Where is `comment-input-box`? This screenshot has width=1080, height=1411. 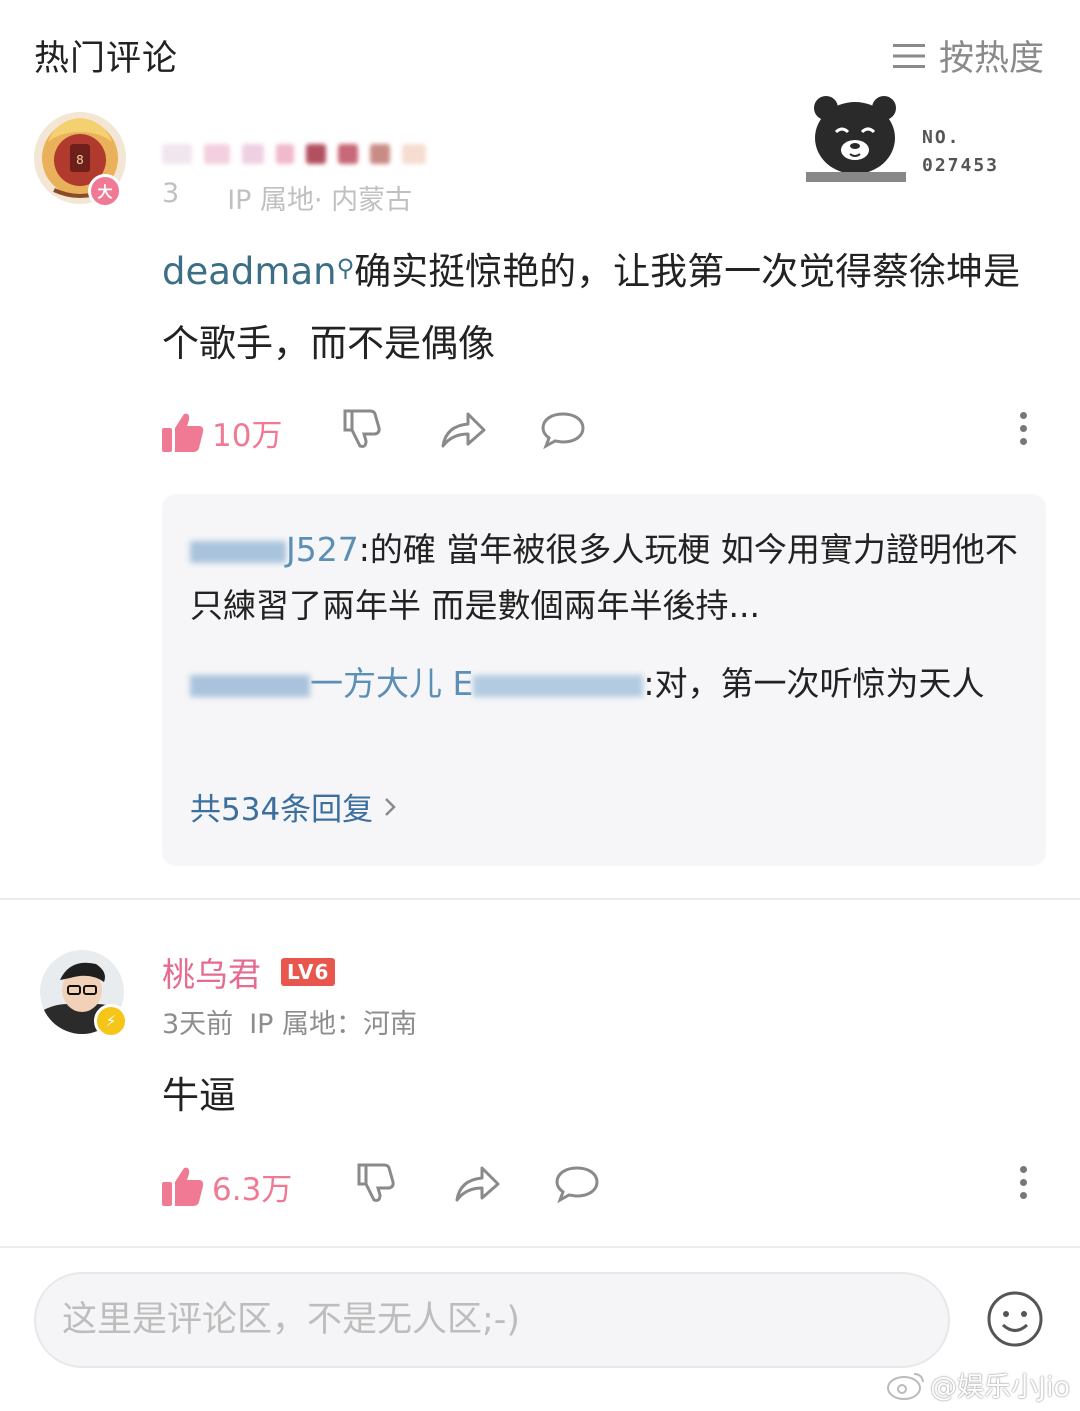 comment-input-box is located at coordinates (492, 1320).